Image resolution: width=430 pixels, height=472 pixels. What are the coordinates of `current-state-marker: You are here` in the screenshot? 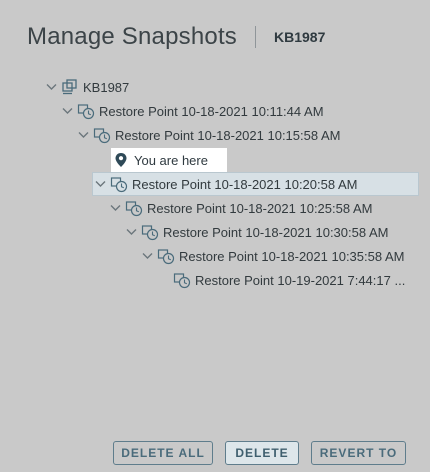 It's located at (169, 160).